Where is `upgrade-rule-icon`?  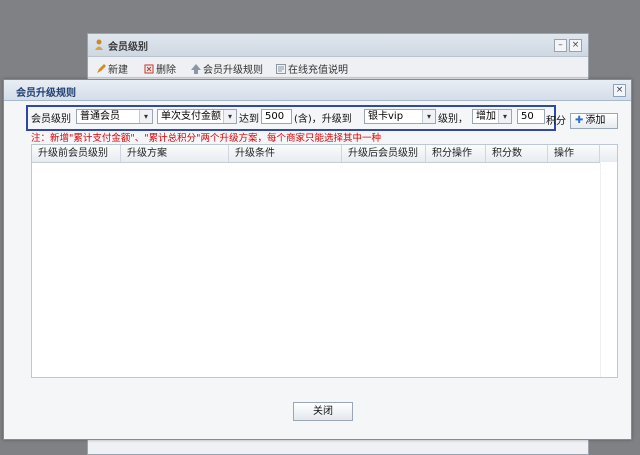
upgrade-rule-icon is located at coordinates (196, 69).